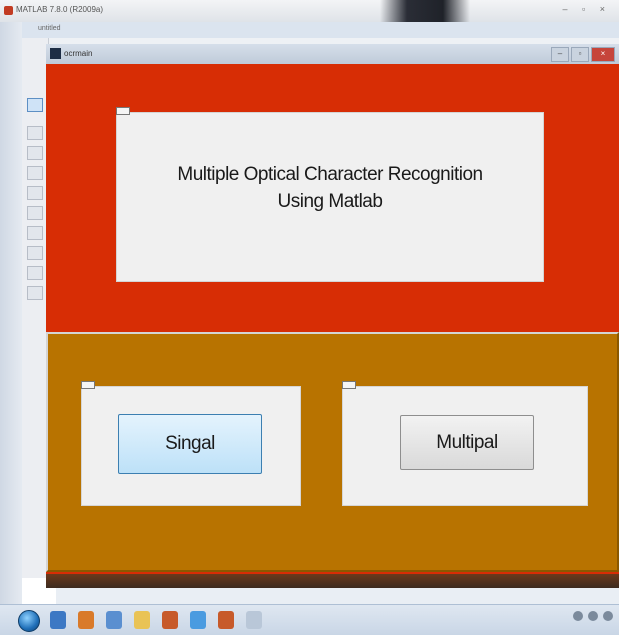 Image resolution: width=619 pixels, height=635 pixels. I want to click on maximize-button: ▫, so click(580, 54).